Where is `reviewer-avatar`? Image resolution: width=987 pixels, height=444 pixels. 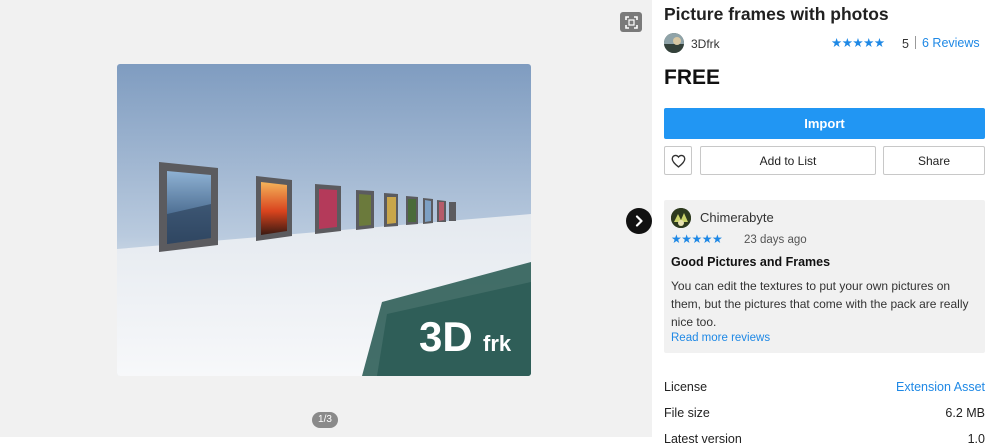
reviewer-avatar is located at coordinates (681, 218).